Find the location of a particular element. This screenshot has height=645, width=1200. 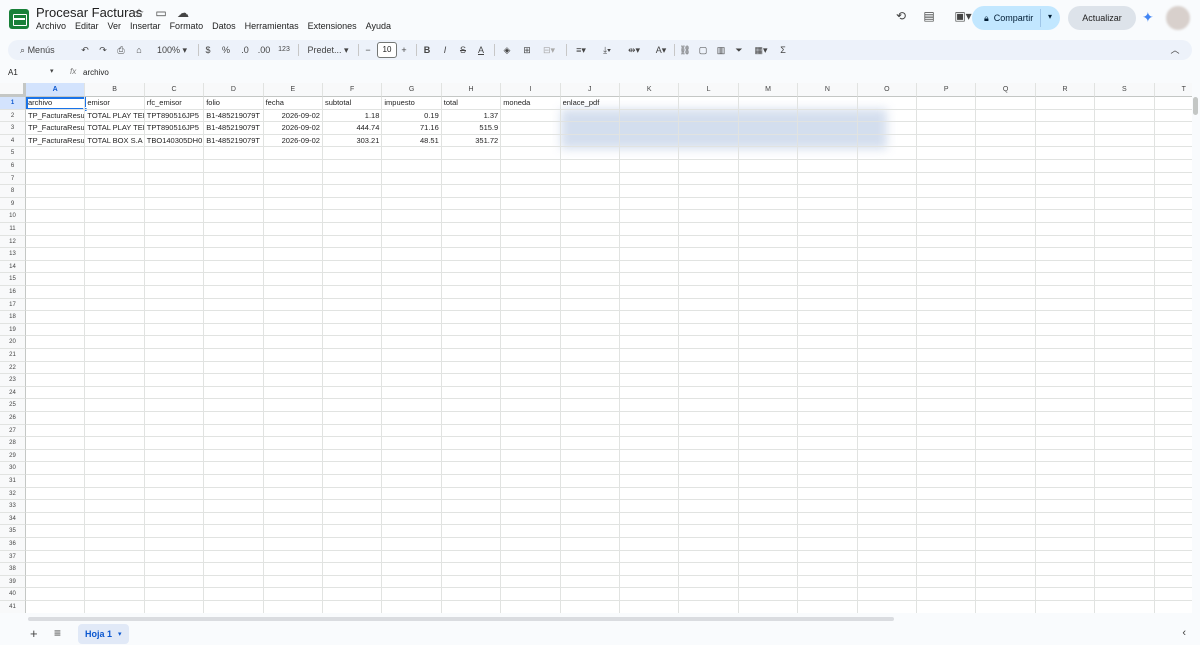

insert-link-icon: ⛓ is located at coordinates (685, 50).